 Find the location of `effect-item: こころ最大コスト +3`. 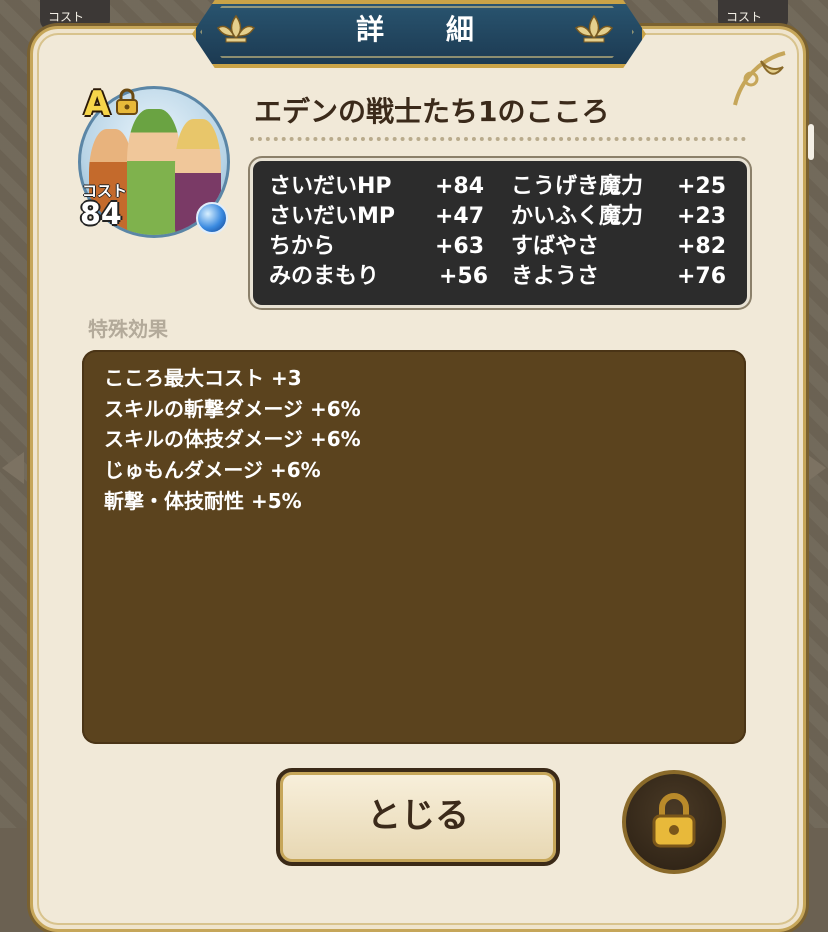

effect-item: こころ最大コスト +3 is located at coordinates (203, 378).